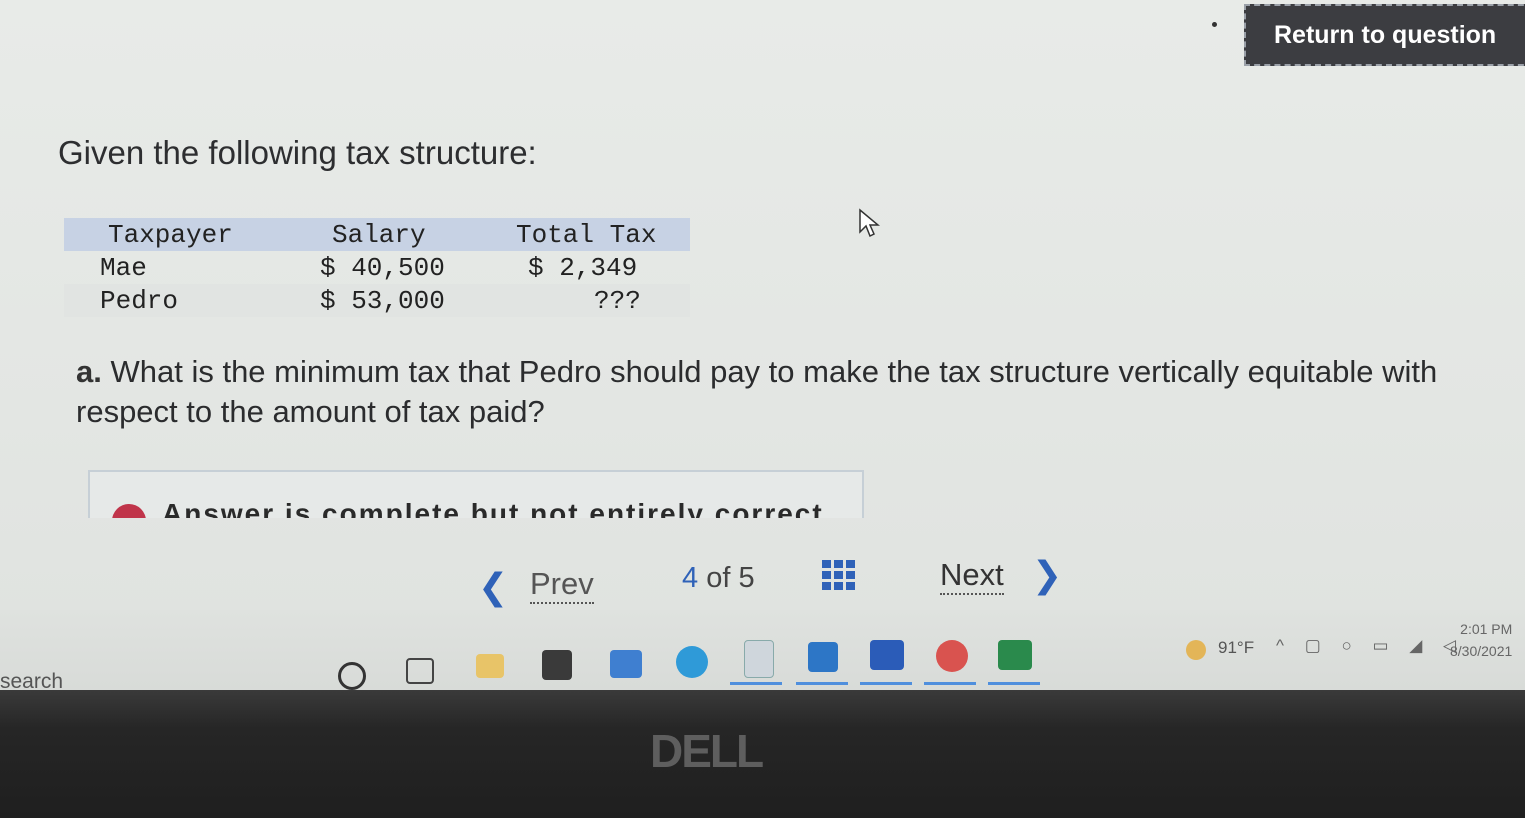  I want to click on table-row: Mae $ 40,500 $ 2,349, so click(377, 267).